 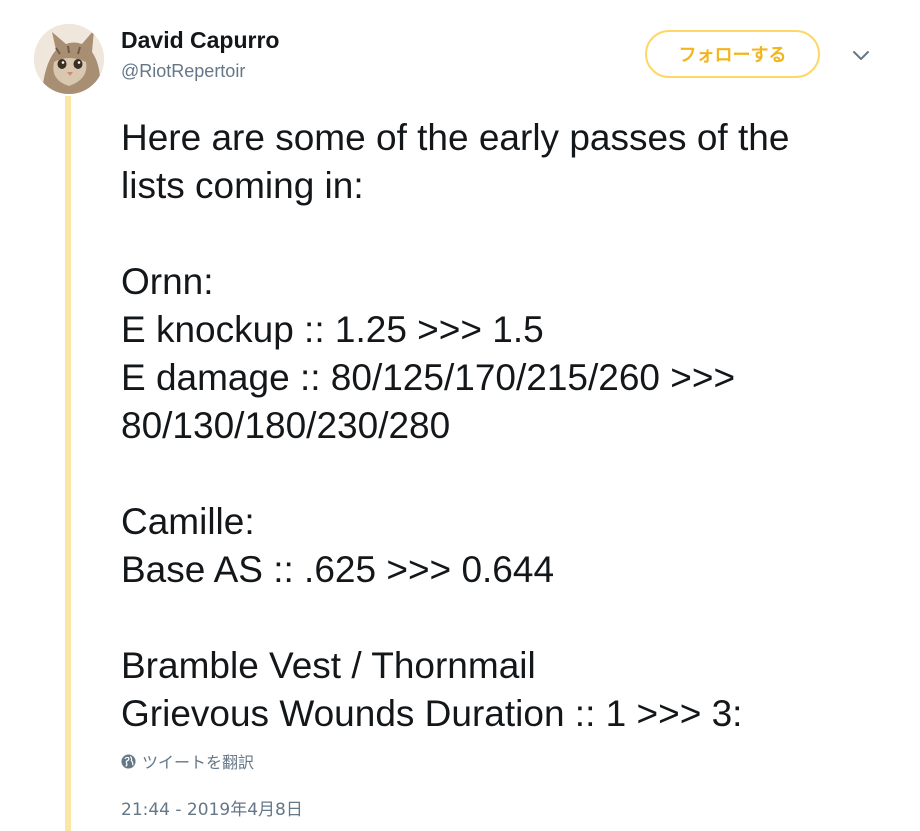 What do you see at coordinates (200, 40) in the screenshot?
I see `author-display-name: David Capurro` at bounding box center [200, 40].